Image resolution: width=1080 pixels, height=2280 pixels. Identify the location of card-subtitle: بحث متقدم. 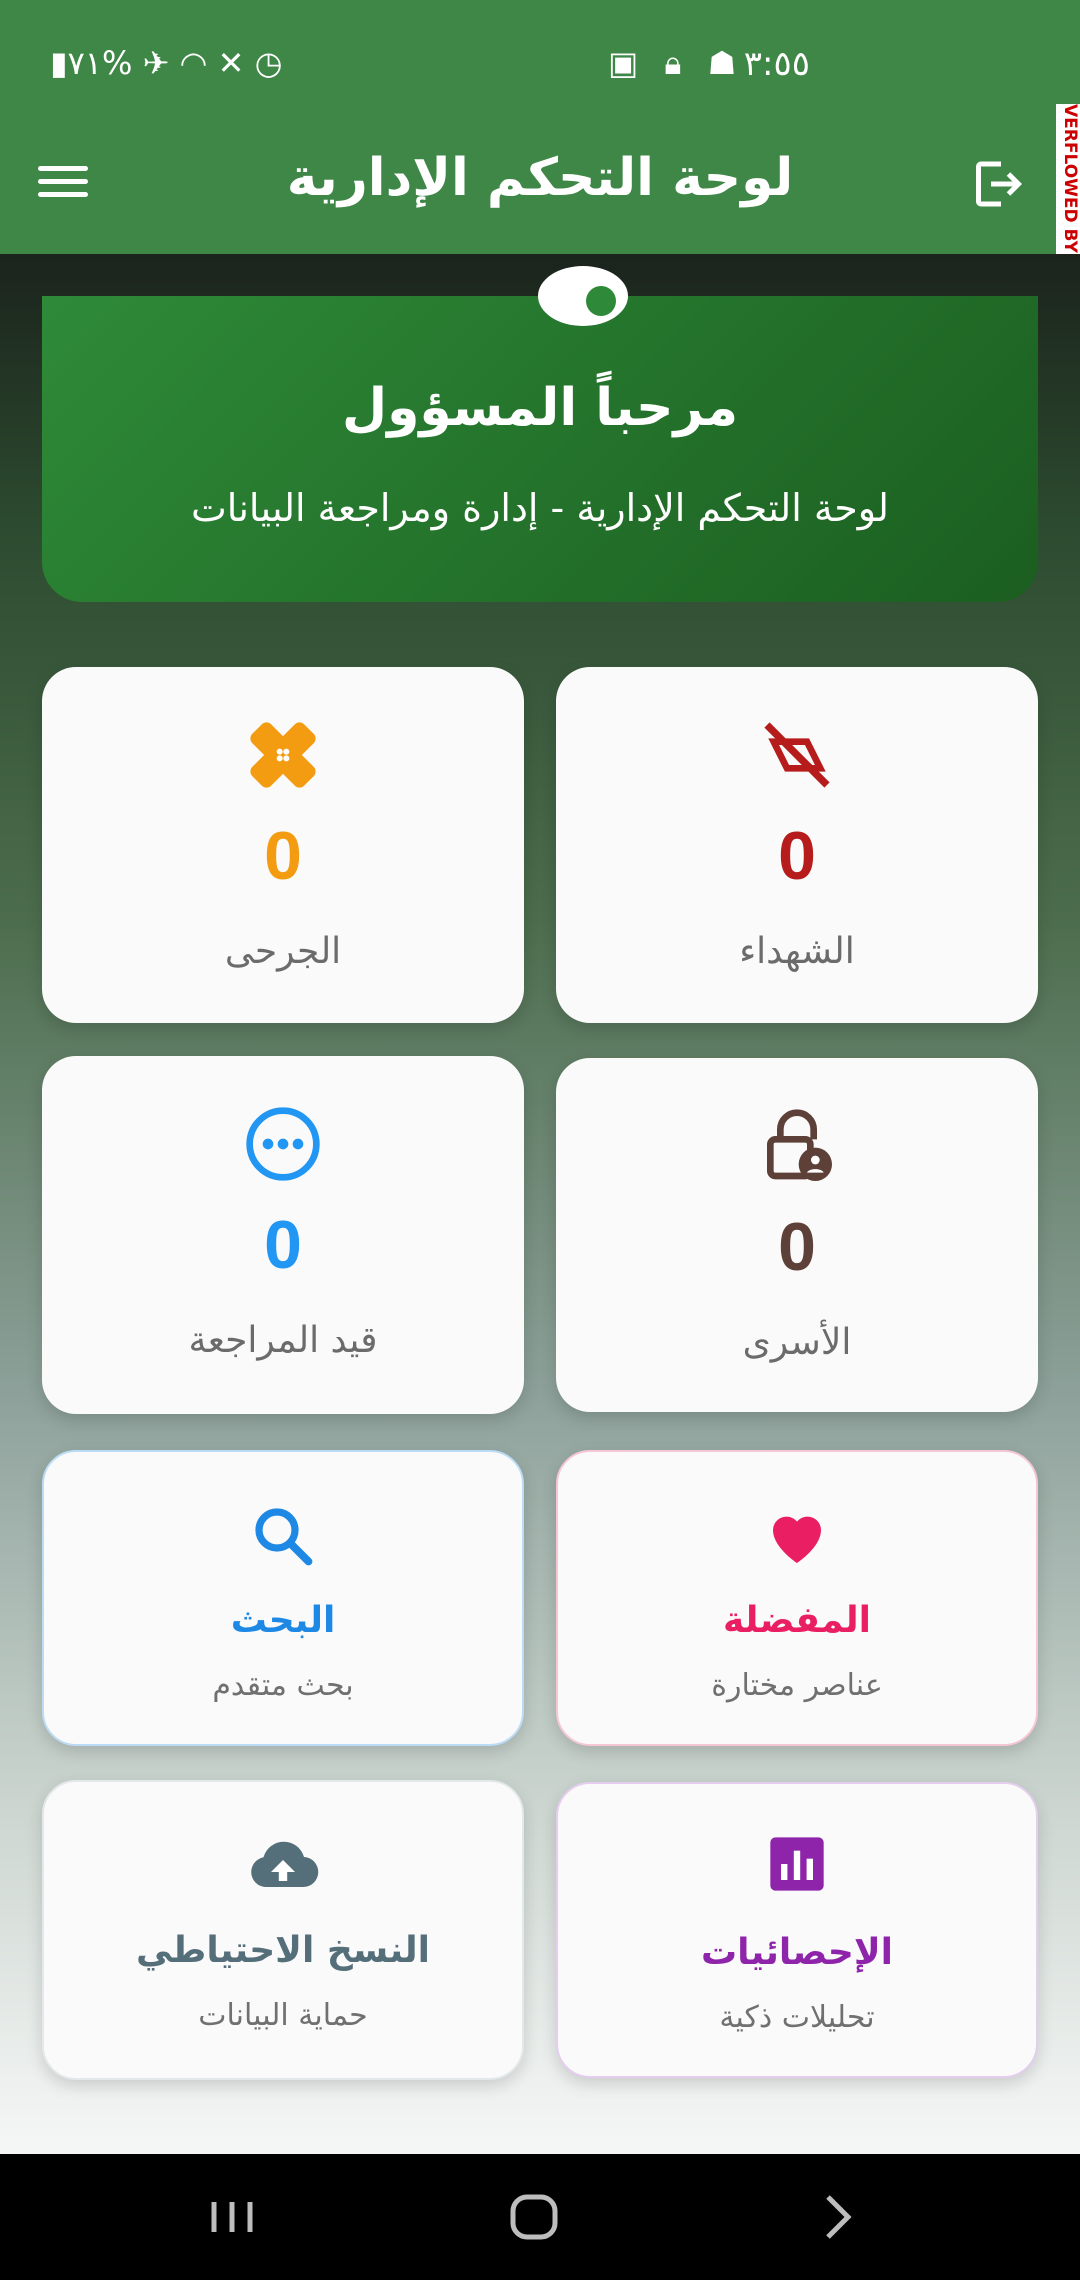
(283, 1685).